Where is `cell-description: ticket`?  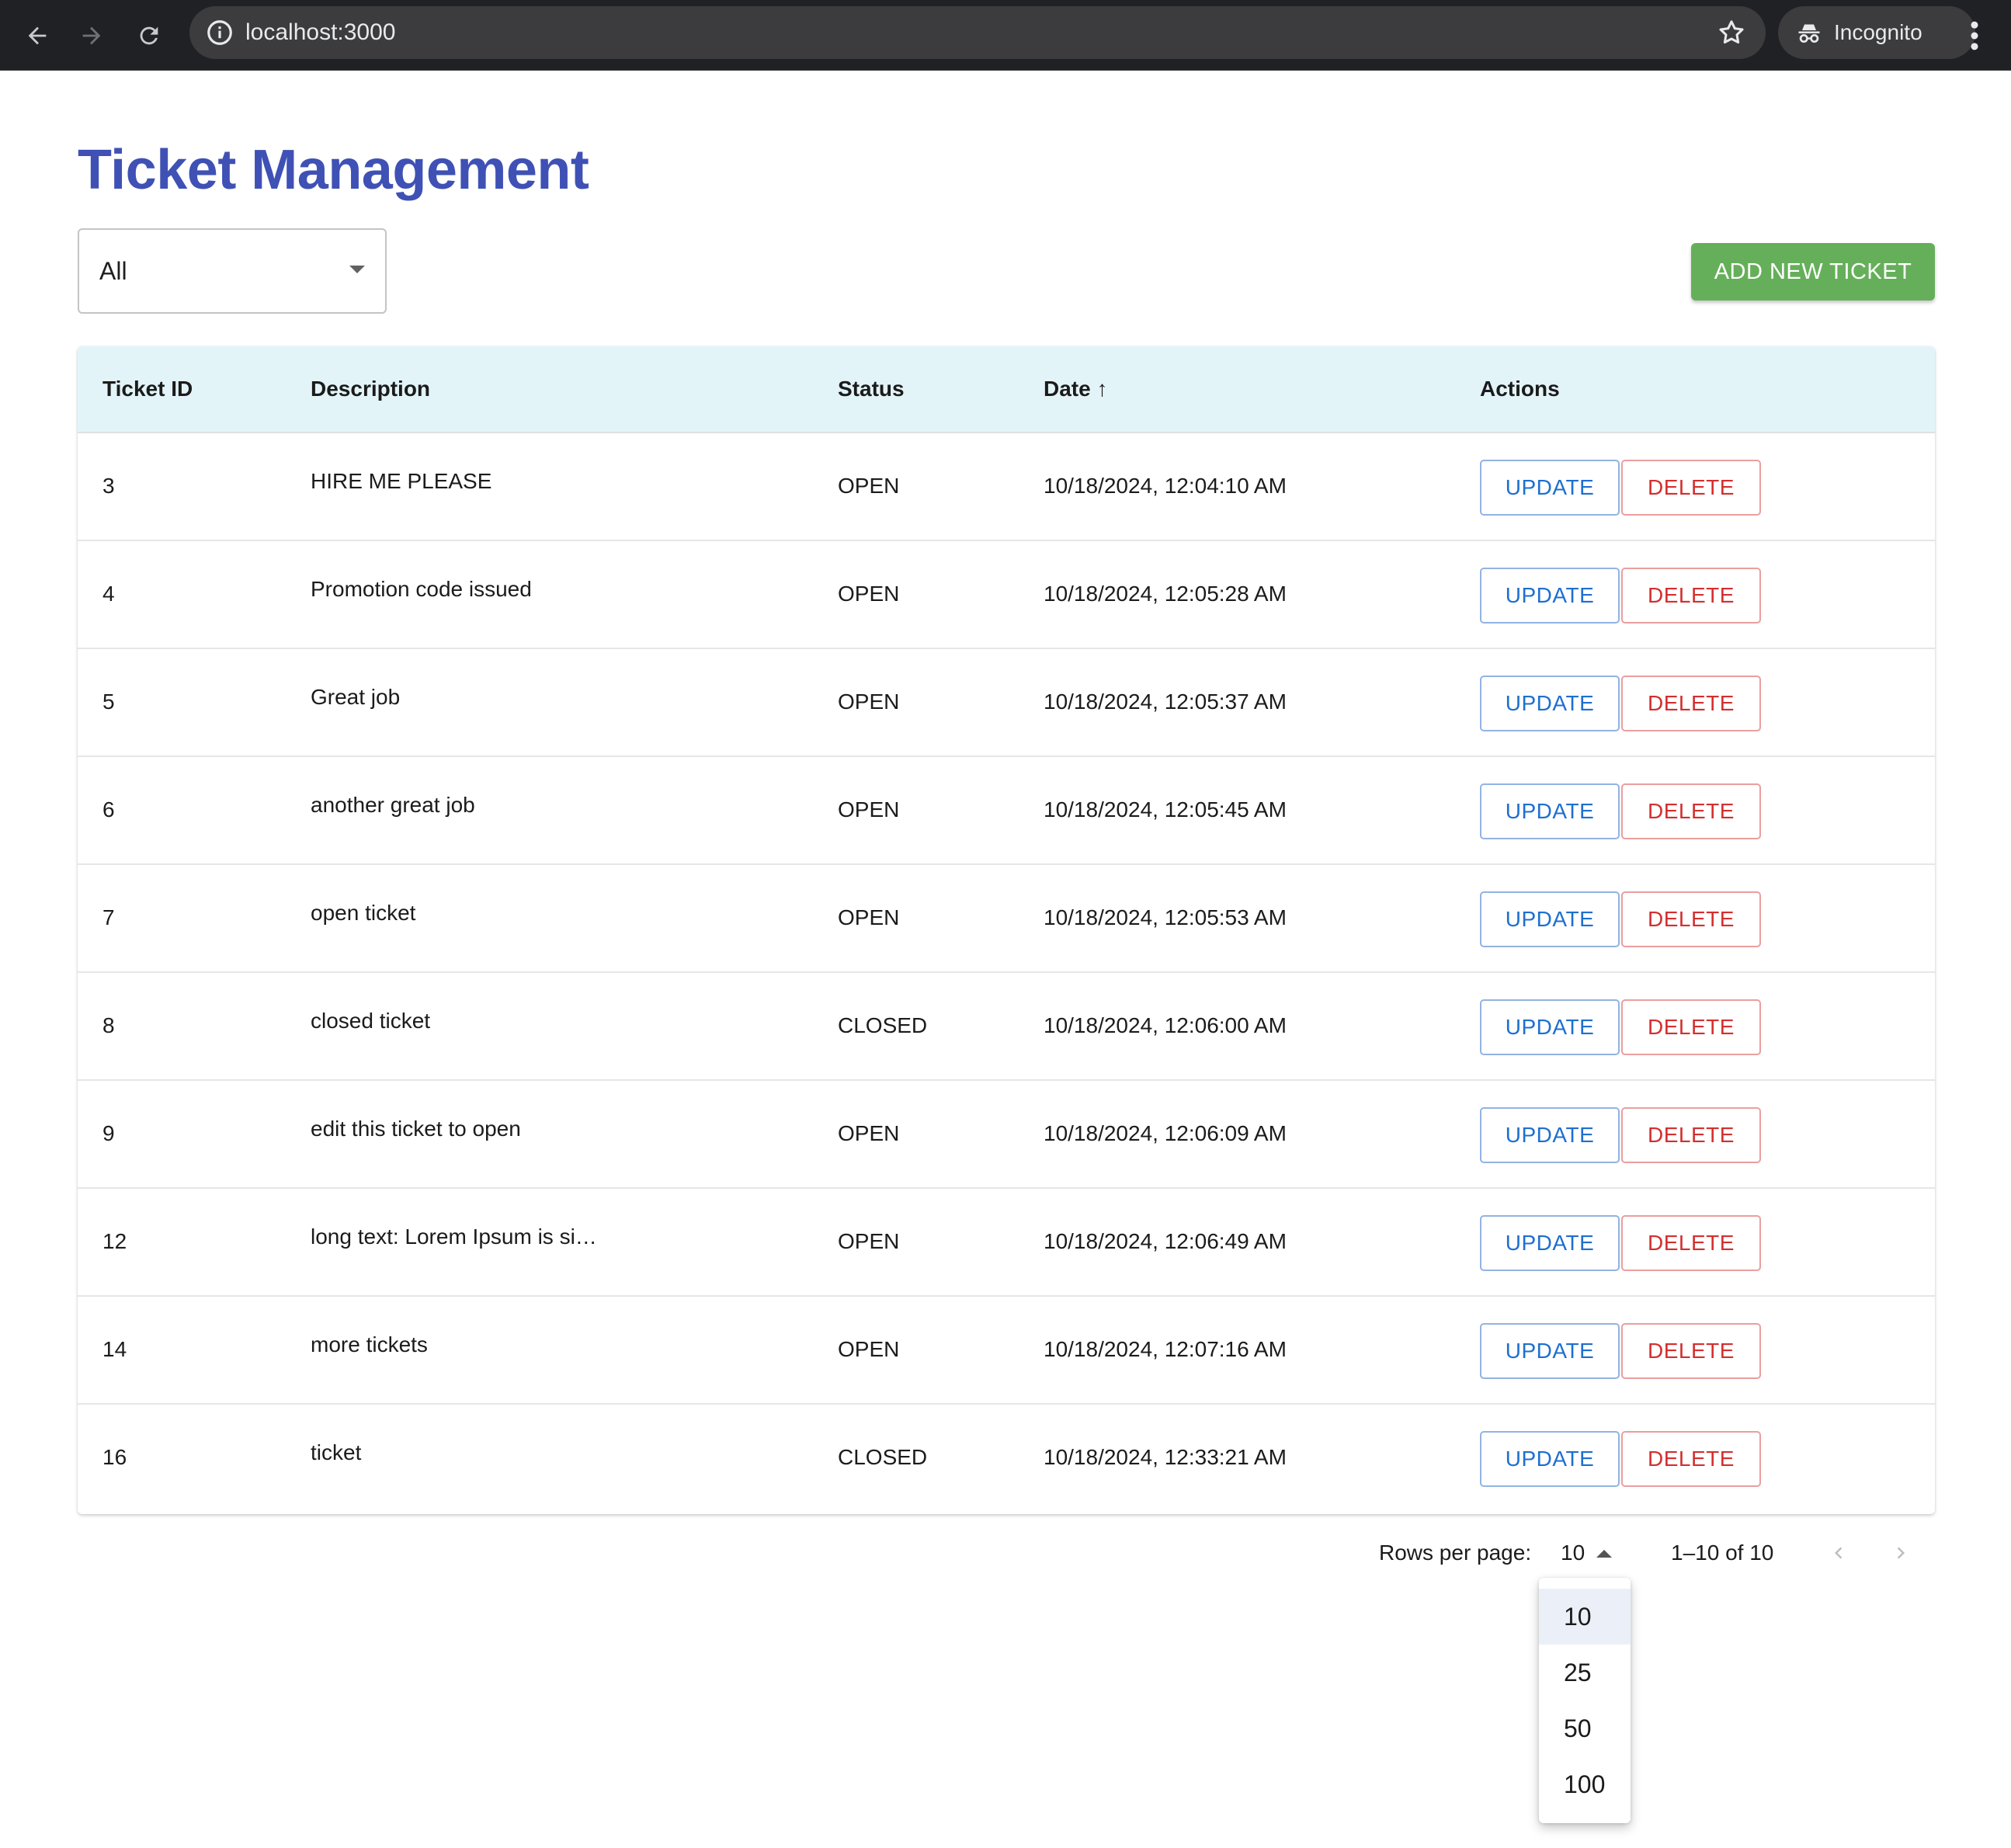 cell-description: ticket is located at coordinates (336, 1452).